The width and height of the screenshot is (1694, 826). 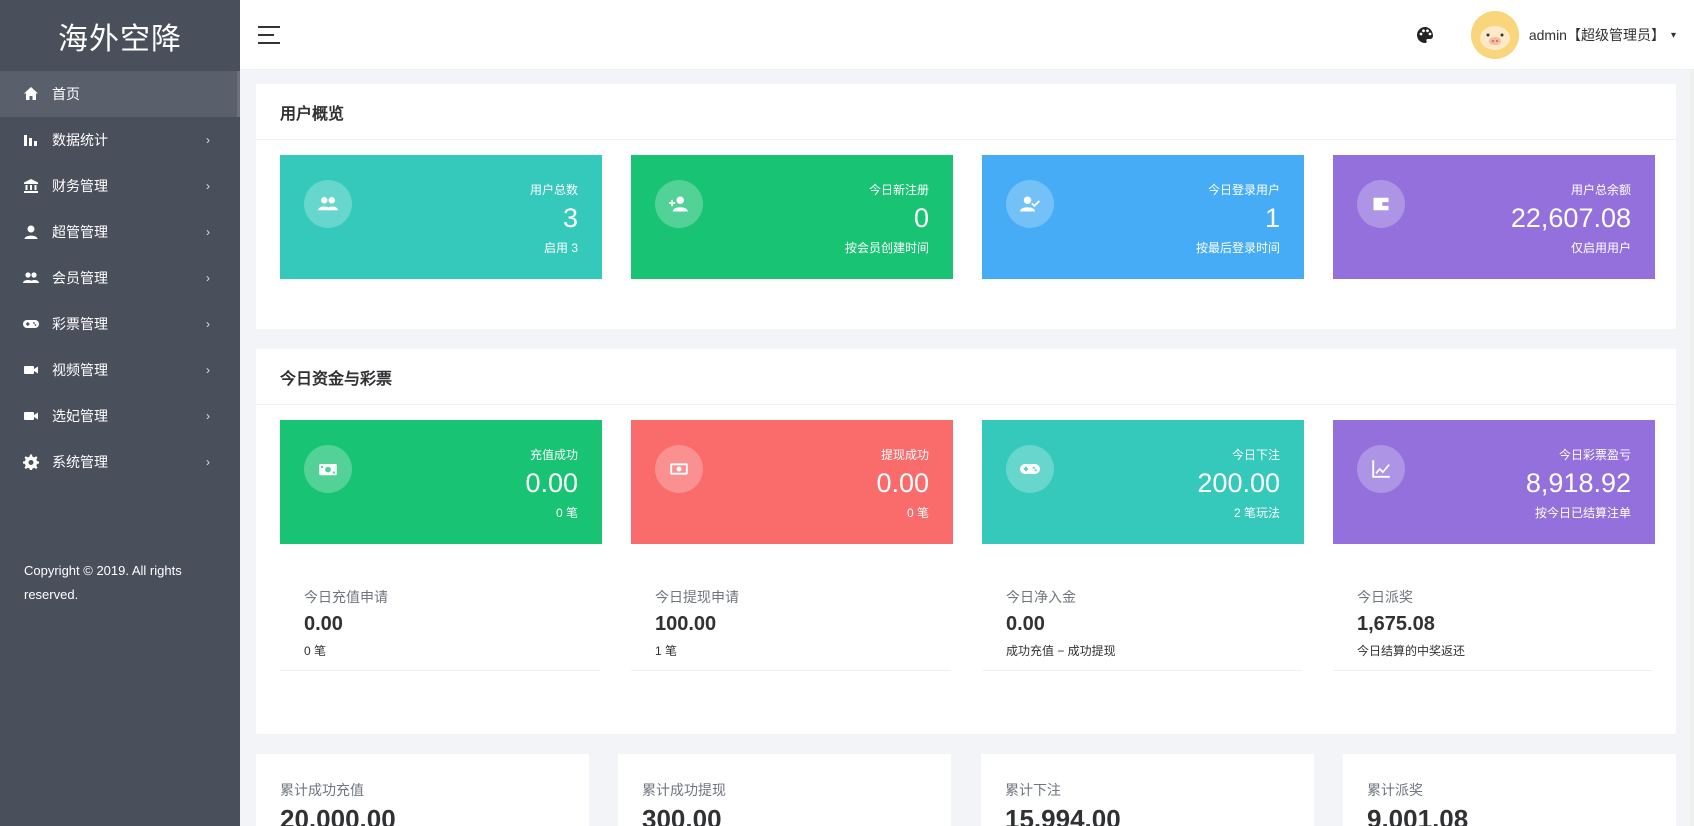 I want to click on sidebar-item-lottery: 彩票管理 ›, so click(x=120, y=324).